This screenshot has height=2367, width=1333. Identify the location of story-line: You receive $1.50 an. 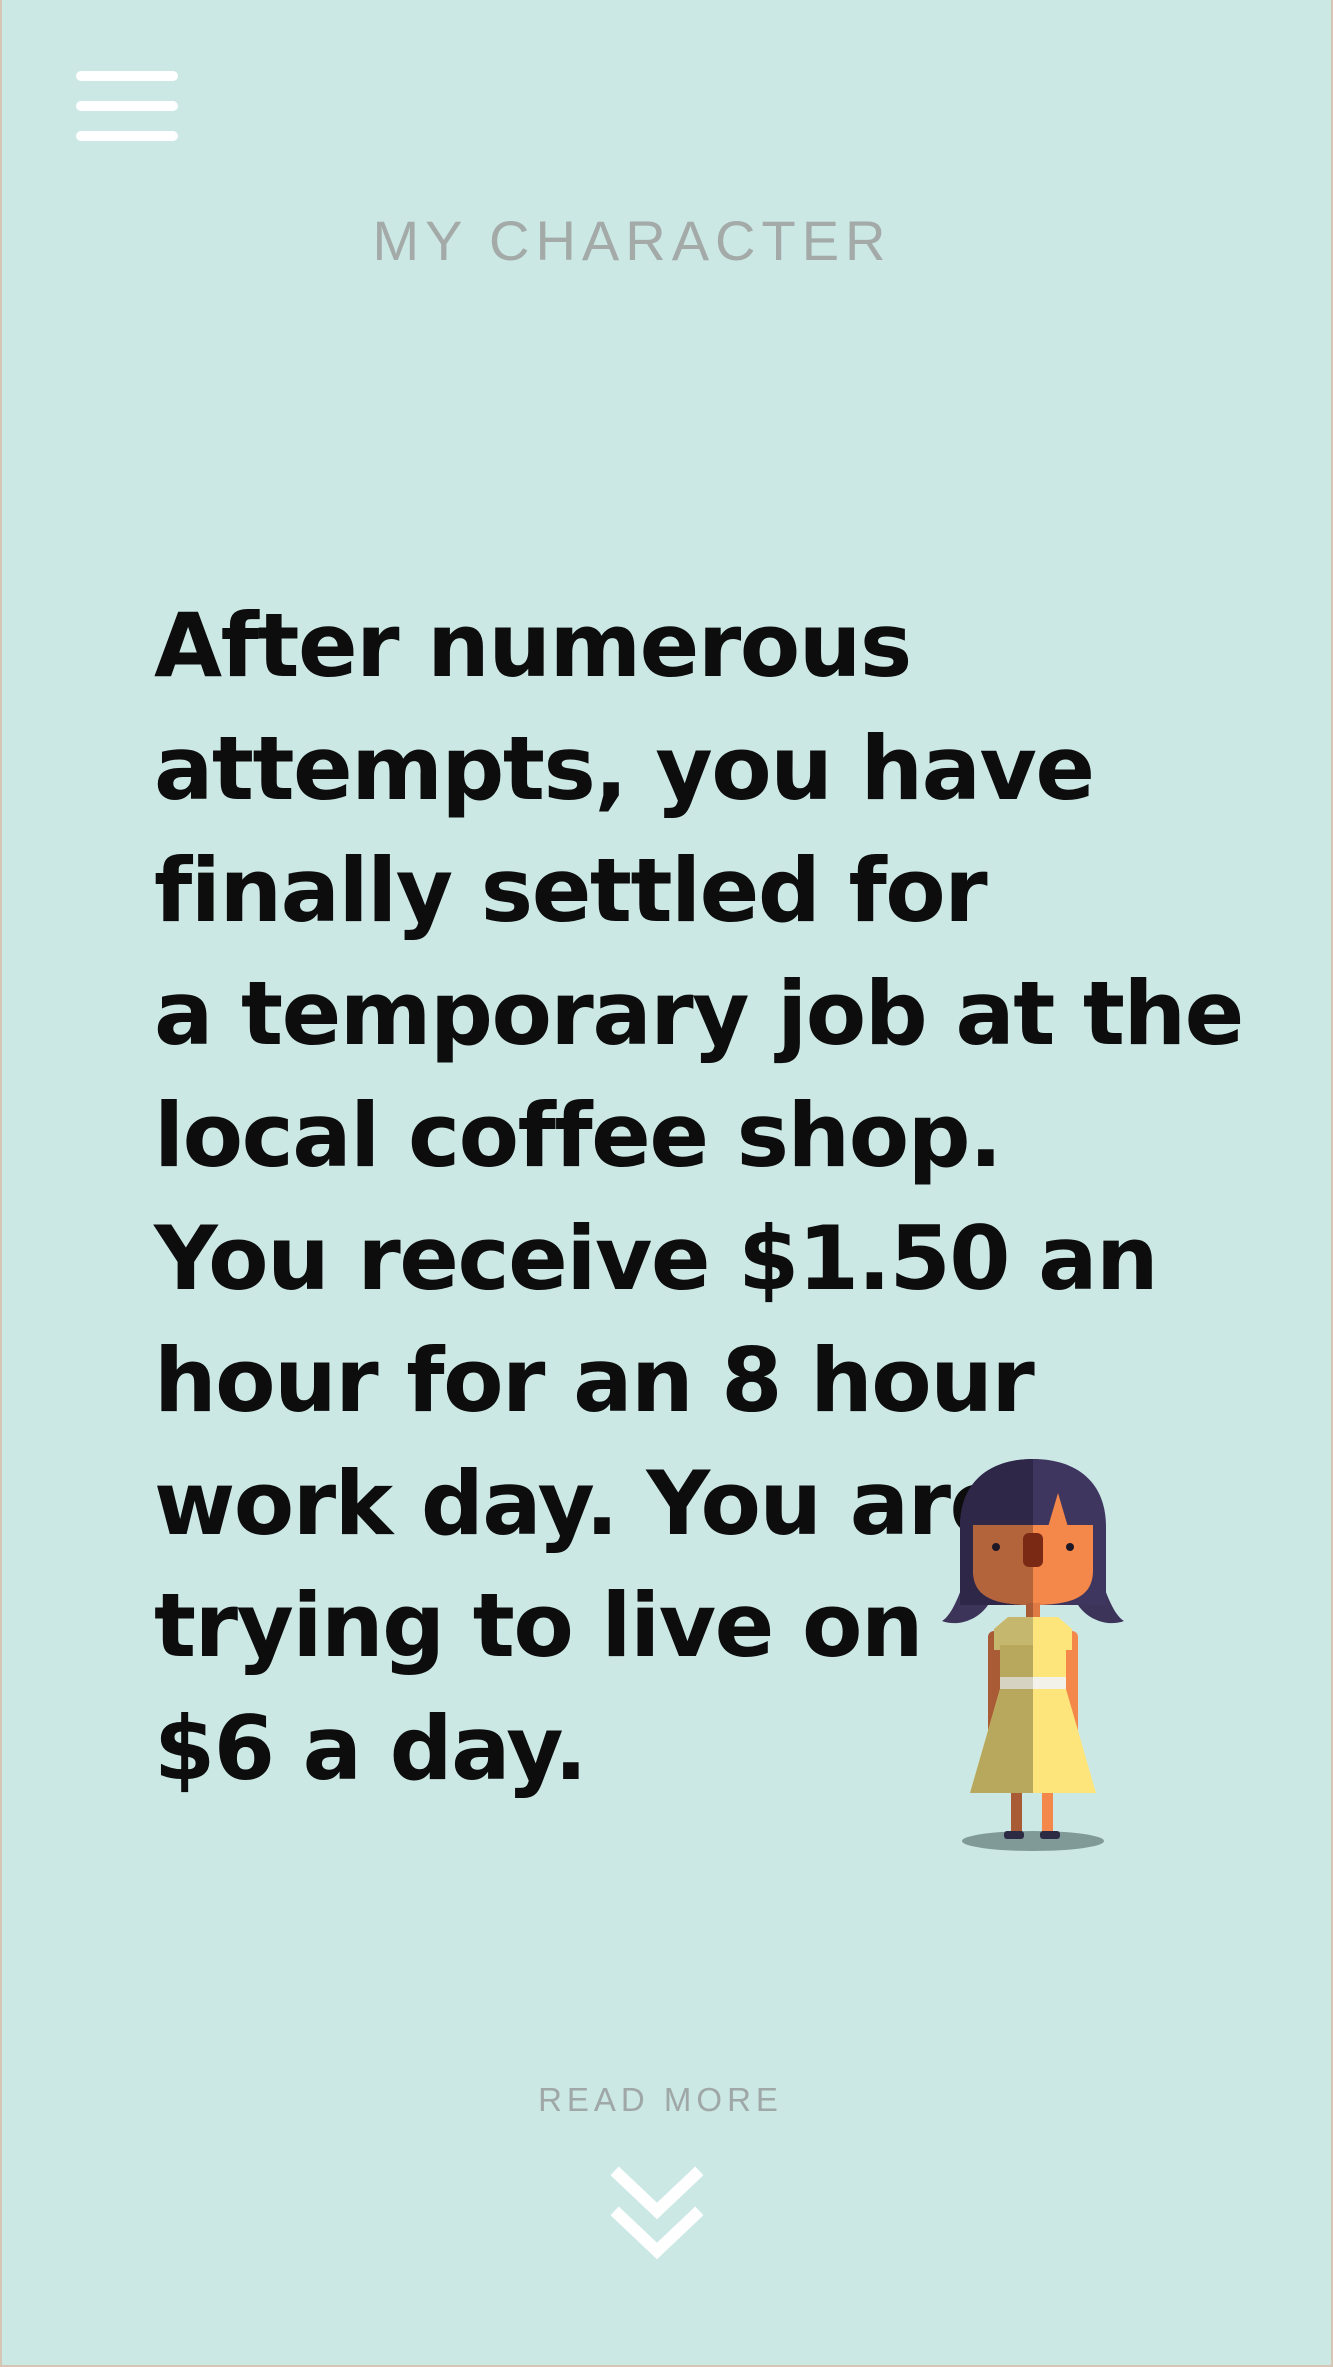
(656, 1258).